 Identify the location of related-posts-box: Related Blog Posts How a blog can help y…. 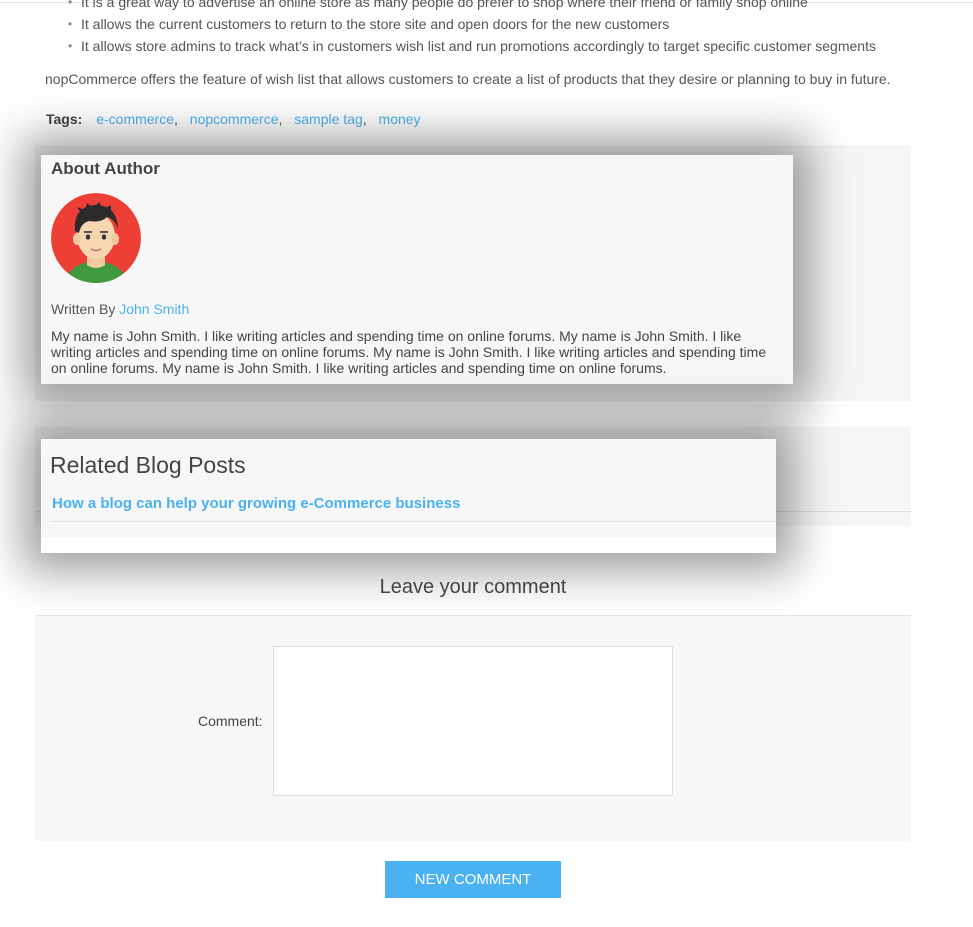
(408, 496).